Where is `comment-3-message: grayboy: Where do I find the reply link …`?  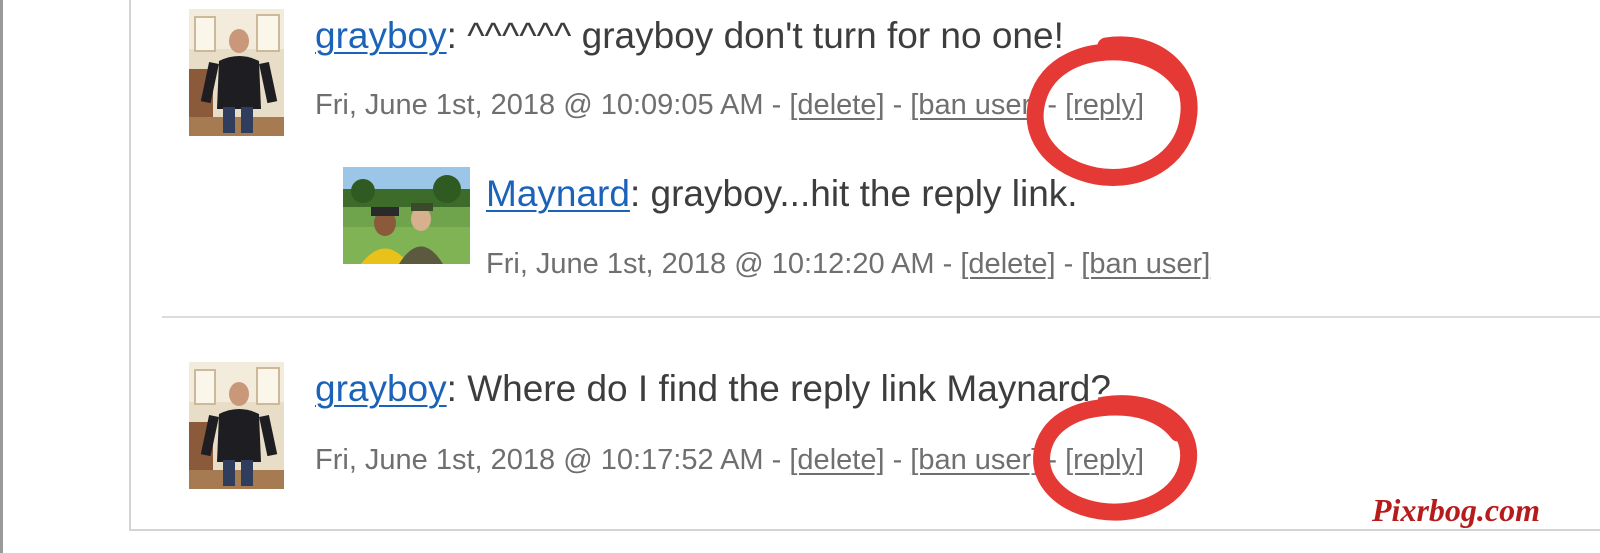 comment-3-message: grayboy: Where do I find the reply link … is located at coordinates (713, 389).